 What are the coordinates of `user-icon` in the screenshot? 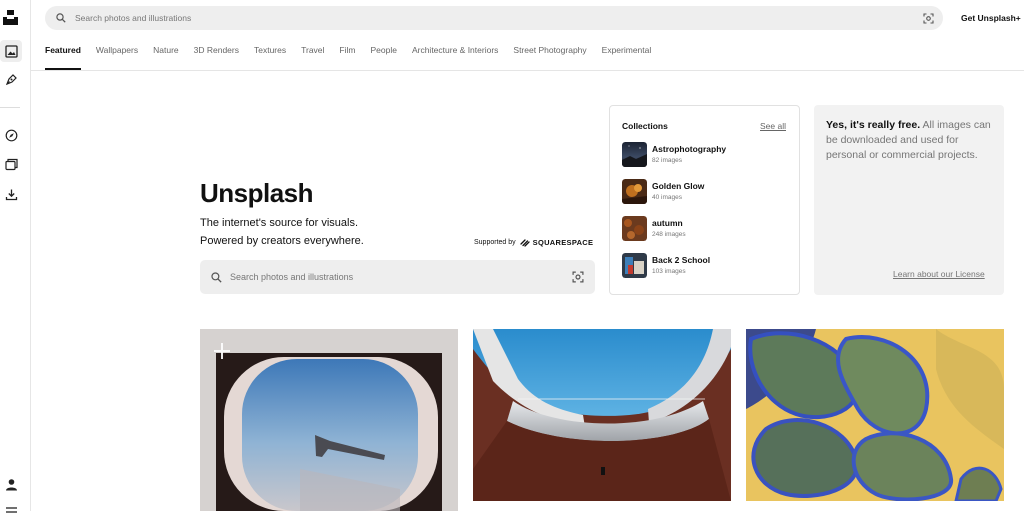 It's located at (11, 484).